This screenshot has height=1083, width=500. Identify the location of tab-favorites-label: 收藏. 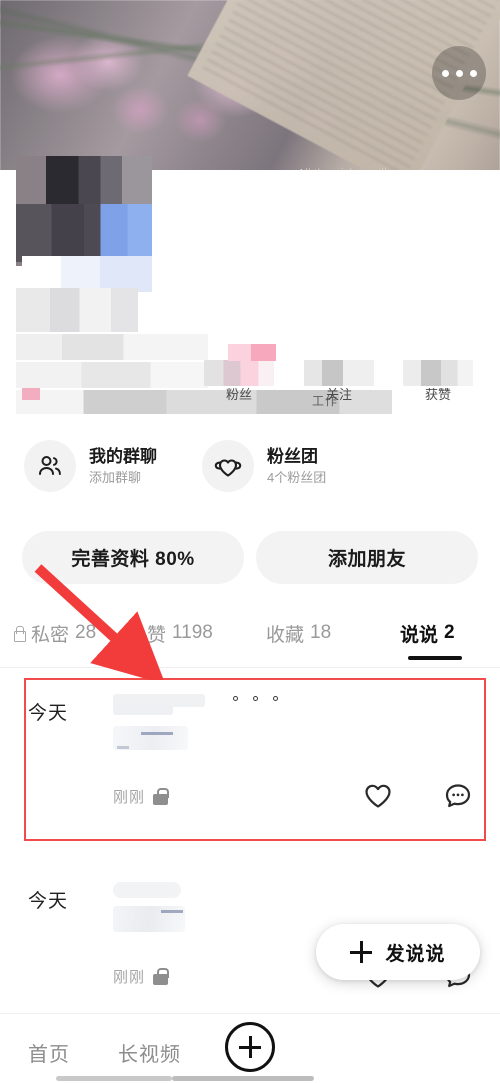
(285, 635).